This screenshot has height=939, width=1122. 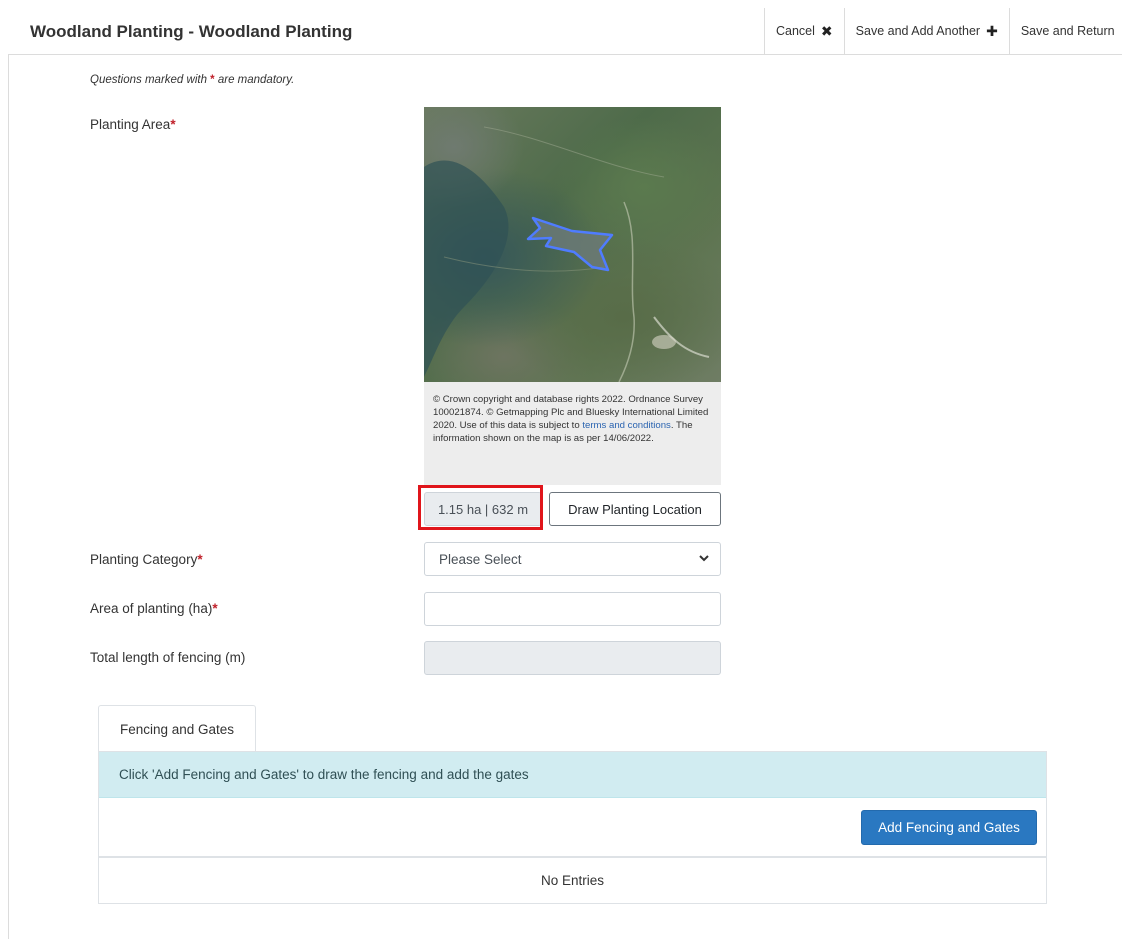 I want to click on save-return-label: Save and Return, so click(x=1067, y=31).